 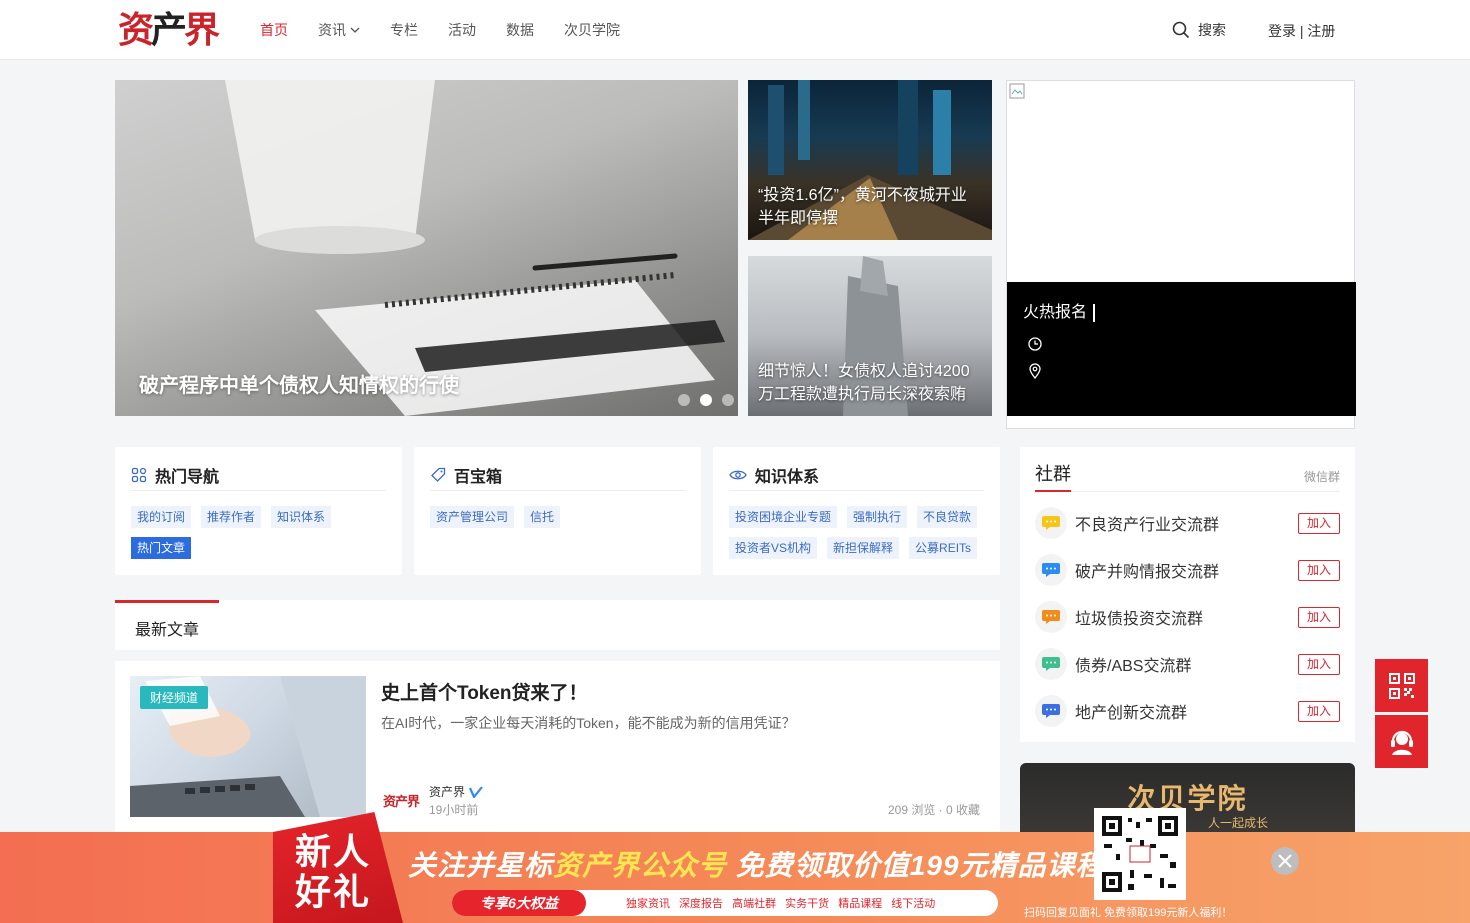 What do you see at coordinates (478, 477) in the screenshot?
I see `module-title: 百宝箱` at bounding box center [478, 477].